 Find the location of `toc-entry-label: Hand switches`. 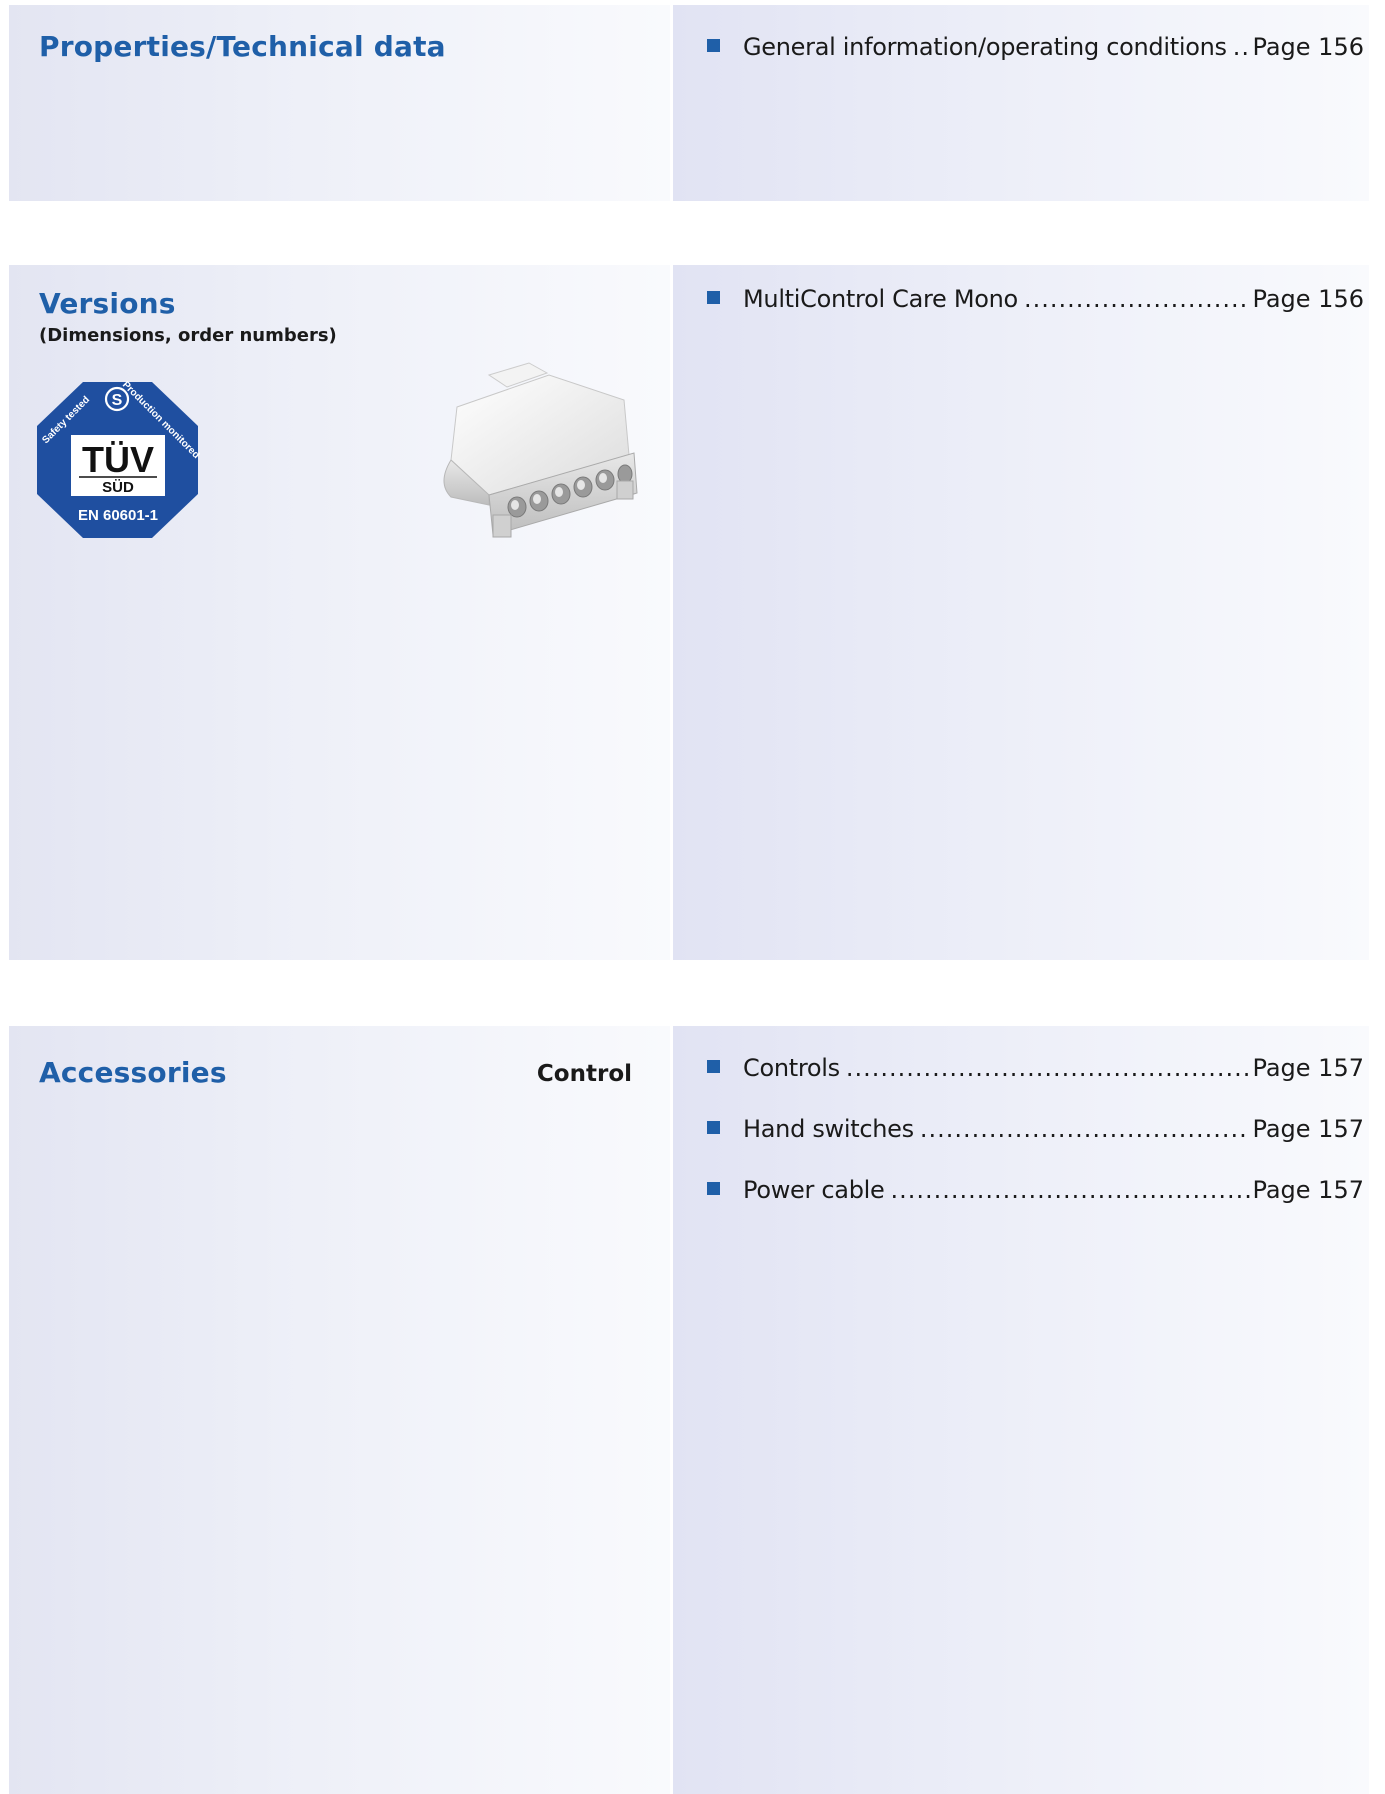

toc-entry-label: Hand switches is located at coordinates (828, 1129).